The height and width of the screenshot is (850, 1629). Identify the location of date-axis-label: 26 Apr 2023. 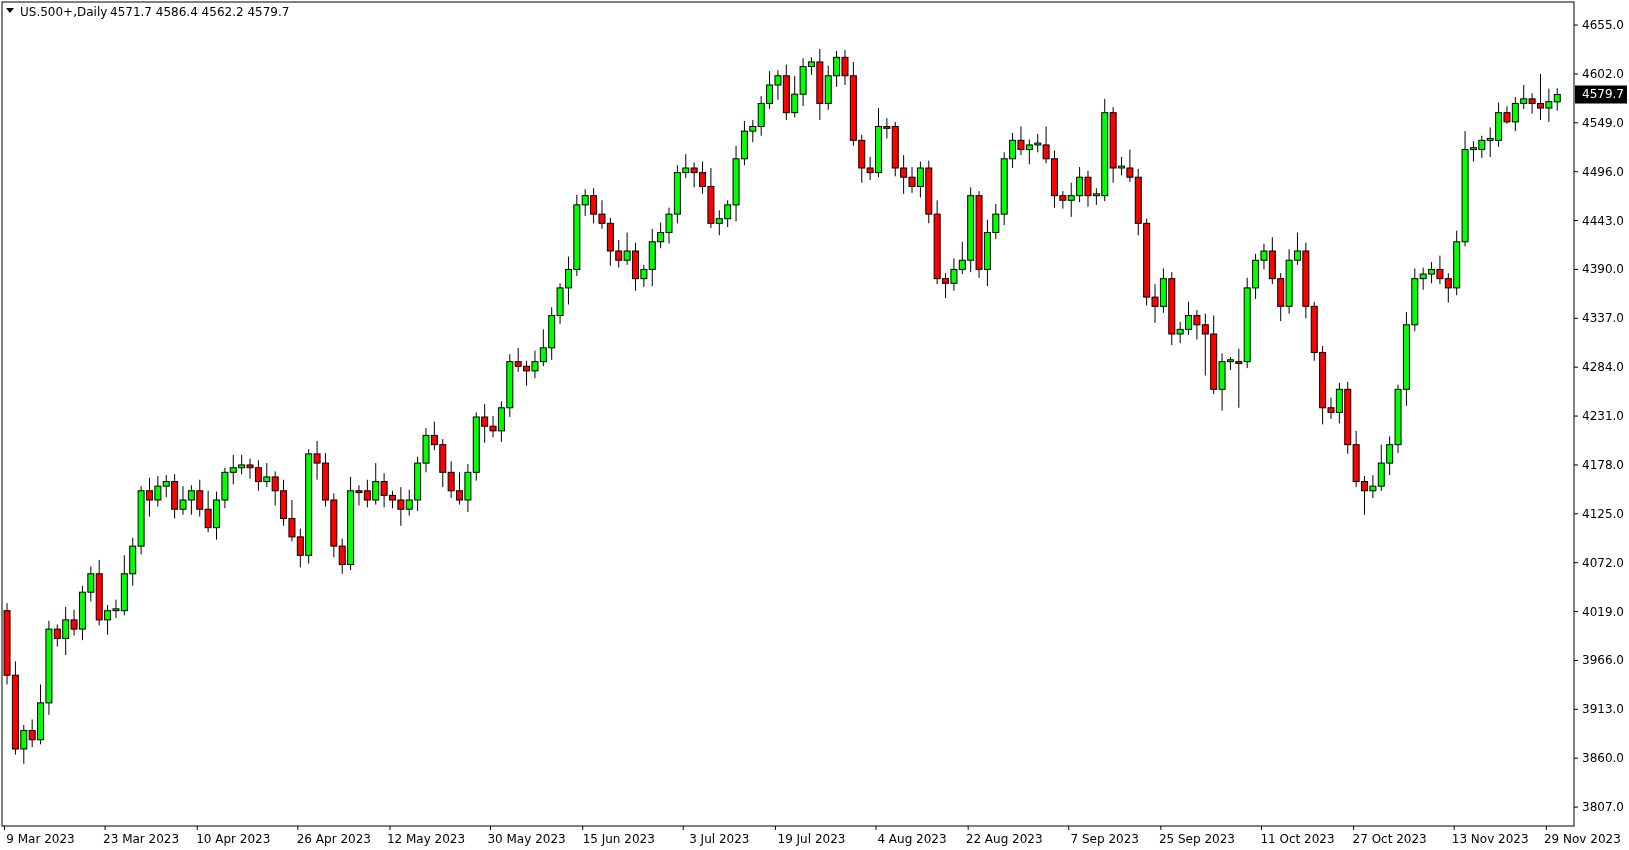
(333, 839).